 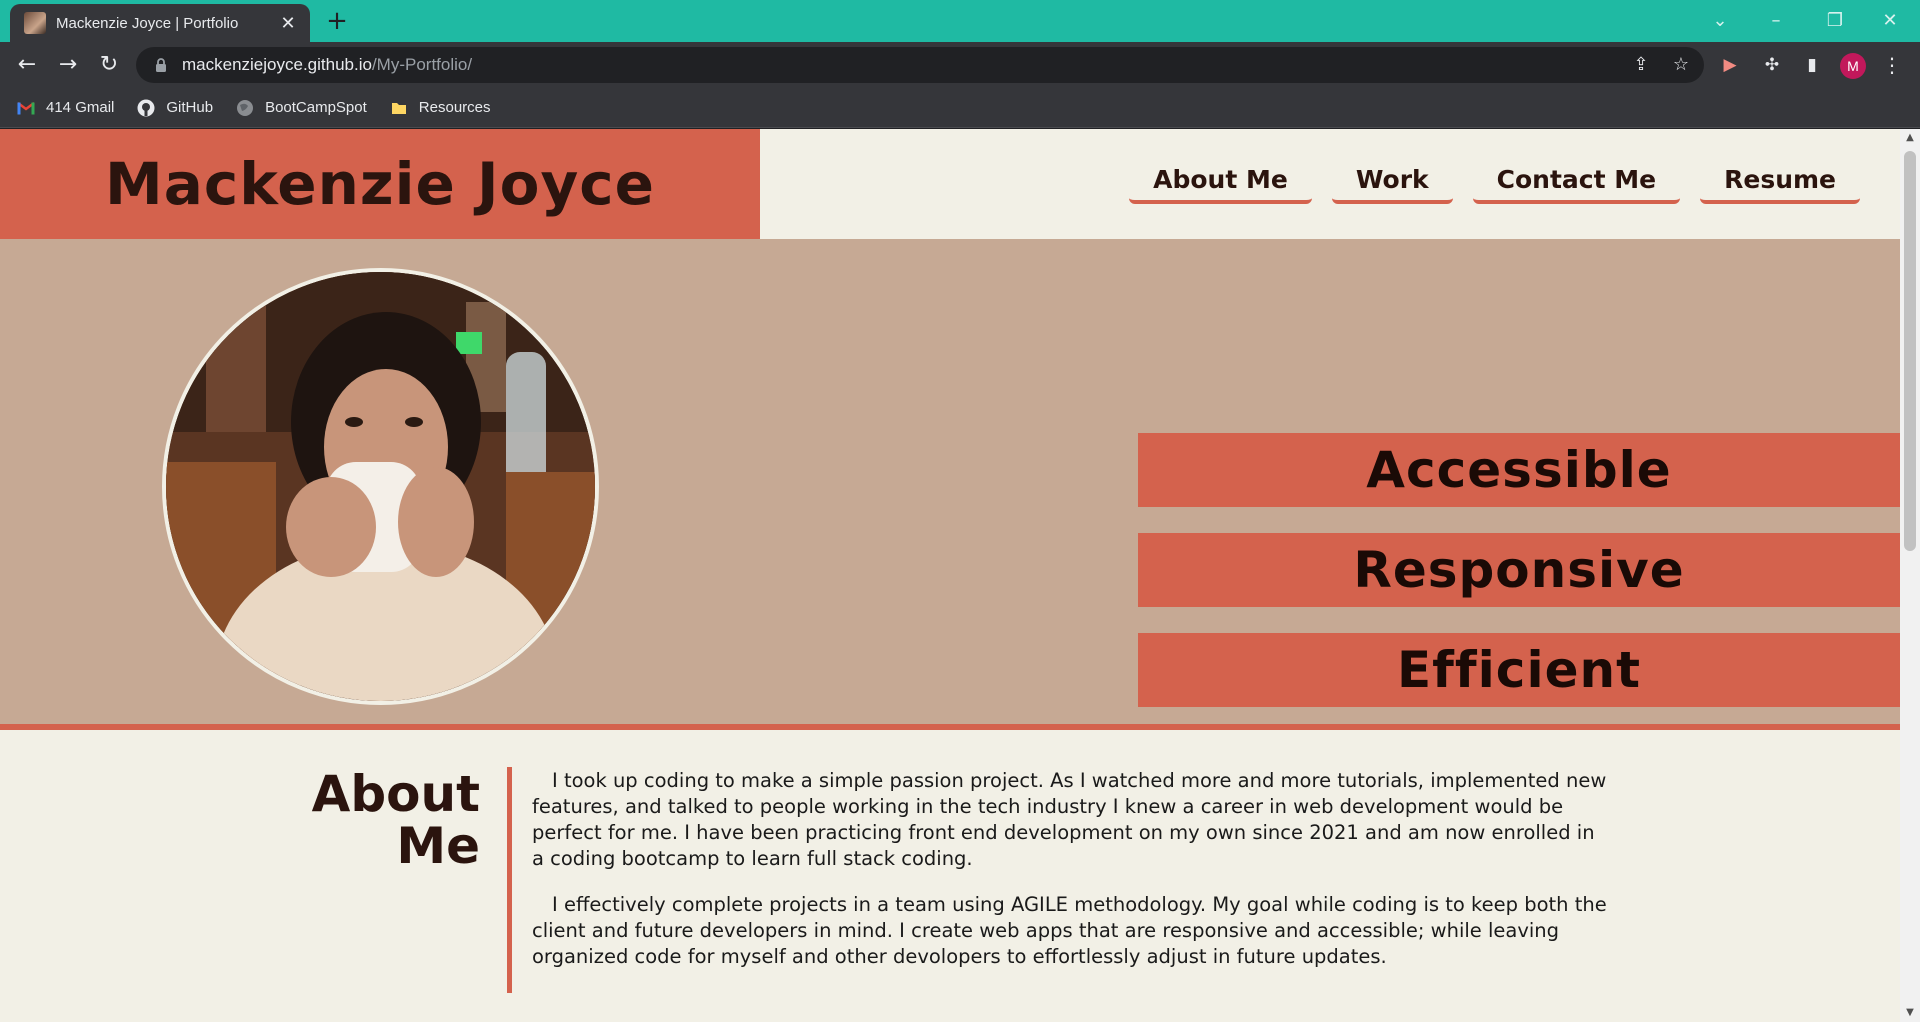 What do you see at coordinates (1780, 182) in the screenshot?
I see `nav-resume: Resume` at bounding box center [1780, 182].